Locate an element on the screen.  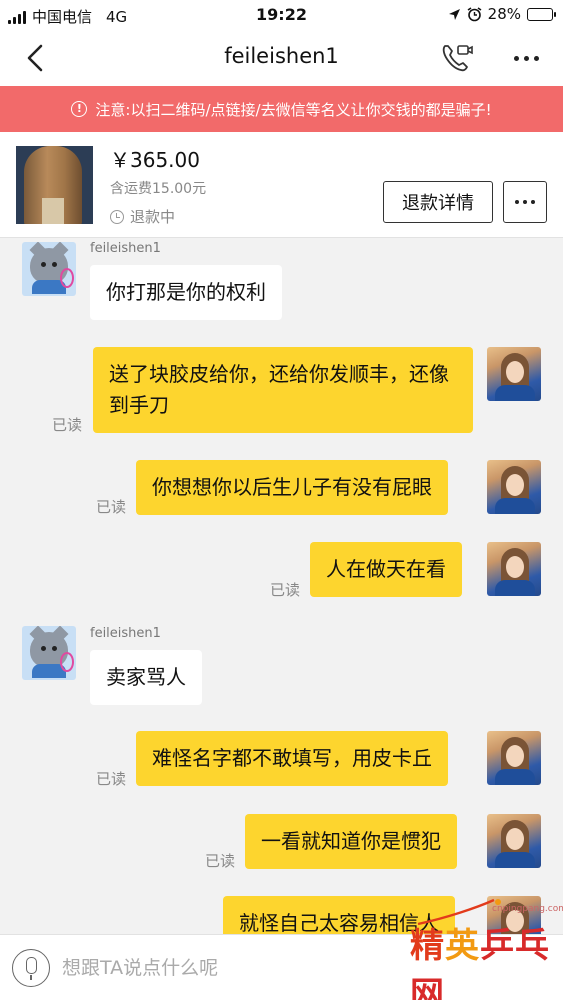
message-input is located at coordinates (222, 968).